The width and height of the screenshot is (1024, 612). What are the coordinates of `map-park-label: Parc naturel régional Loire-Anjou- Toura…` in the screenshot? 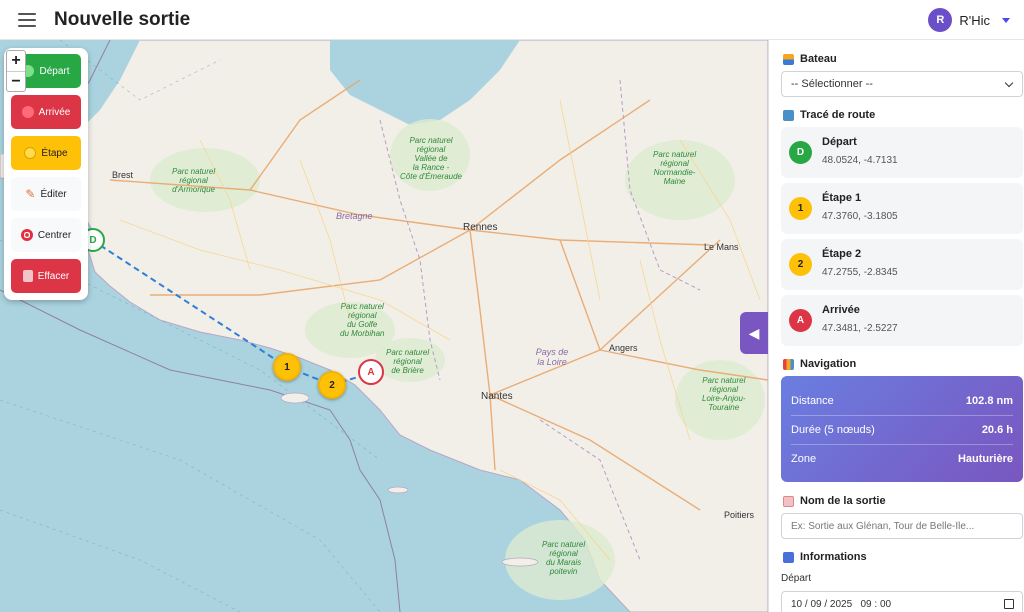 It's located at (724, 394).